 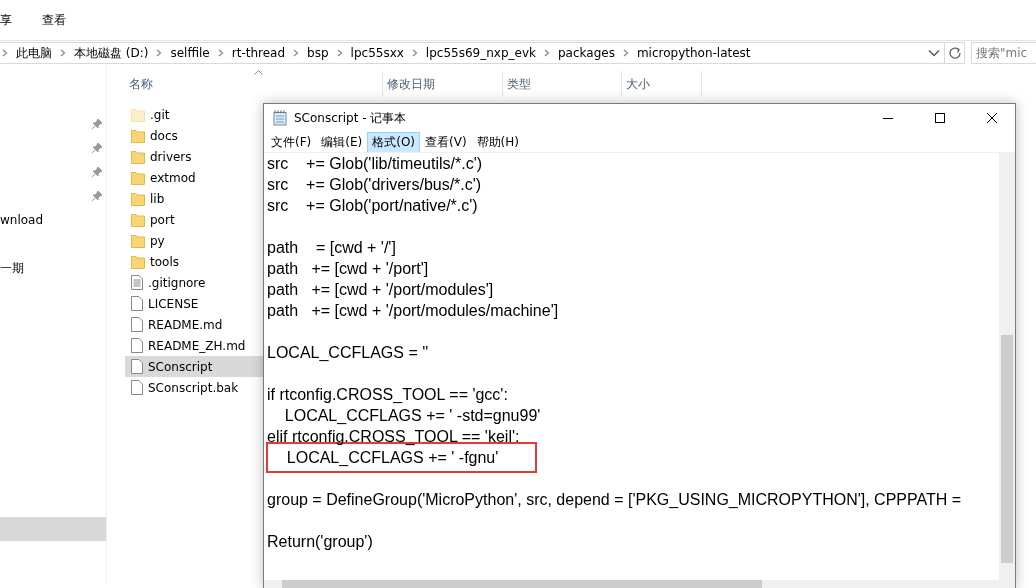 What do you see at coordinates (53, 529) in the screenshot?
I see `nav-item` at bounding box center [53, 529].